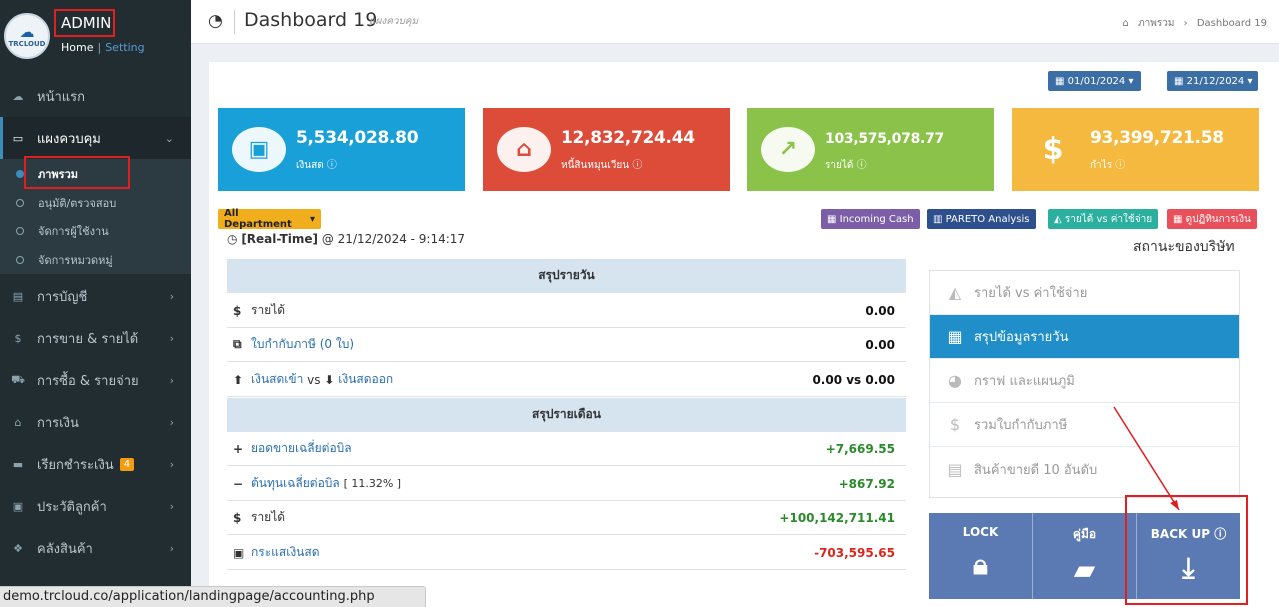 This screenshot has width=1279, height=607. What do you see at coordinates (955, 380) in the screenshot?
I see `pie-chart-icon: ◕` at bounding box center [955, 380].